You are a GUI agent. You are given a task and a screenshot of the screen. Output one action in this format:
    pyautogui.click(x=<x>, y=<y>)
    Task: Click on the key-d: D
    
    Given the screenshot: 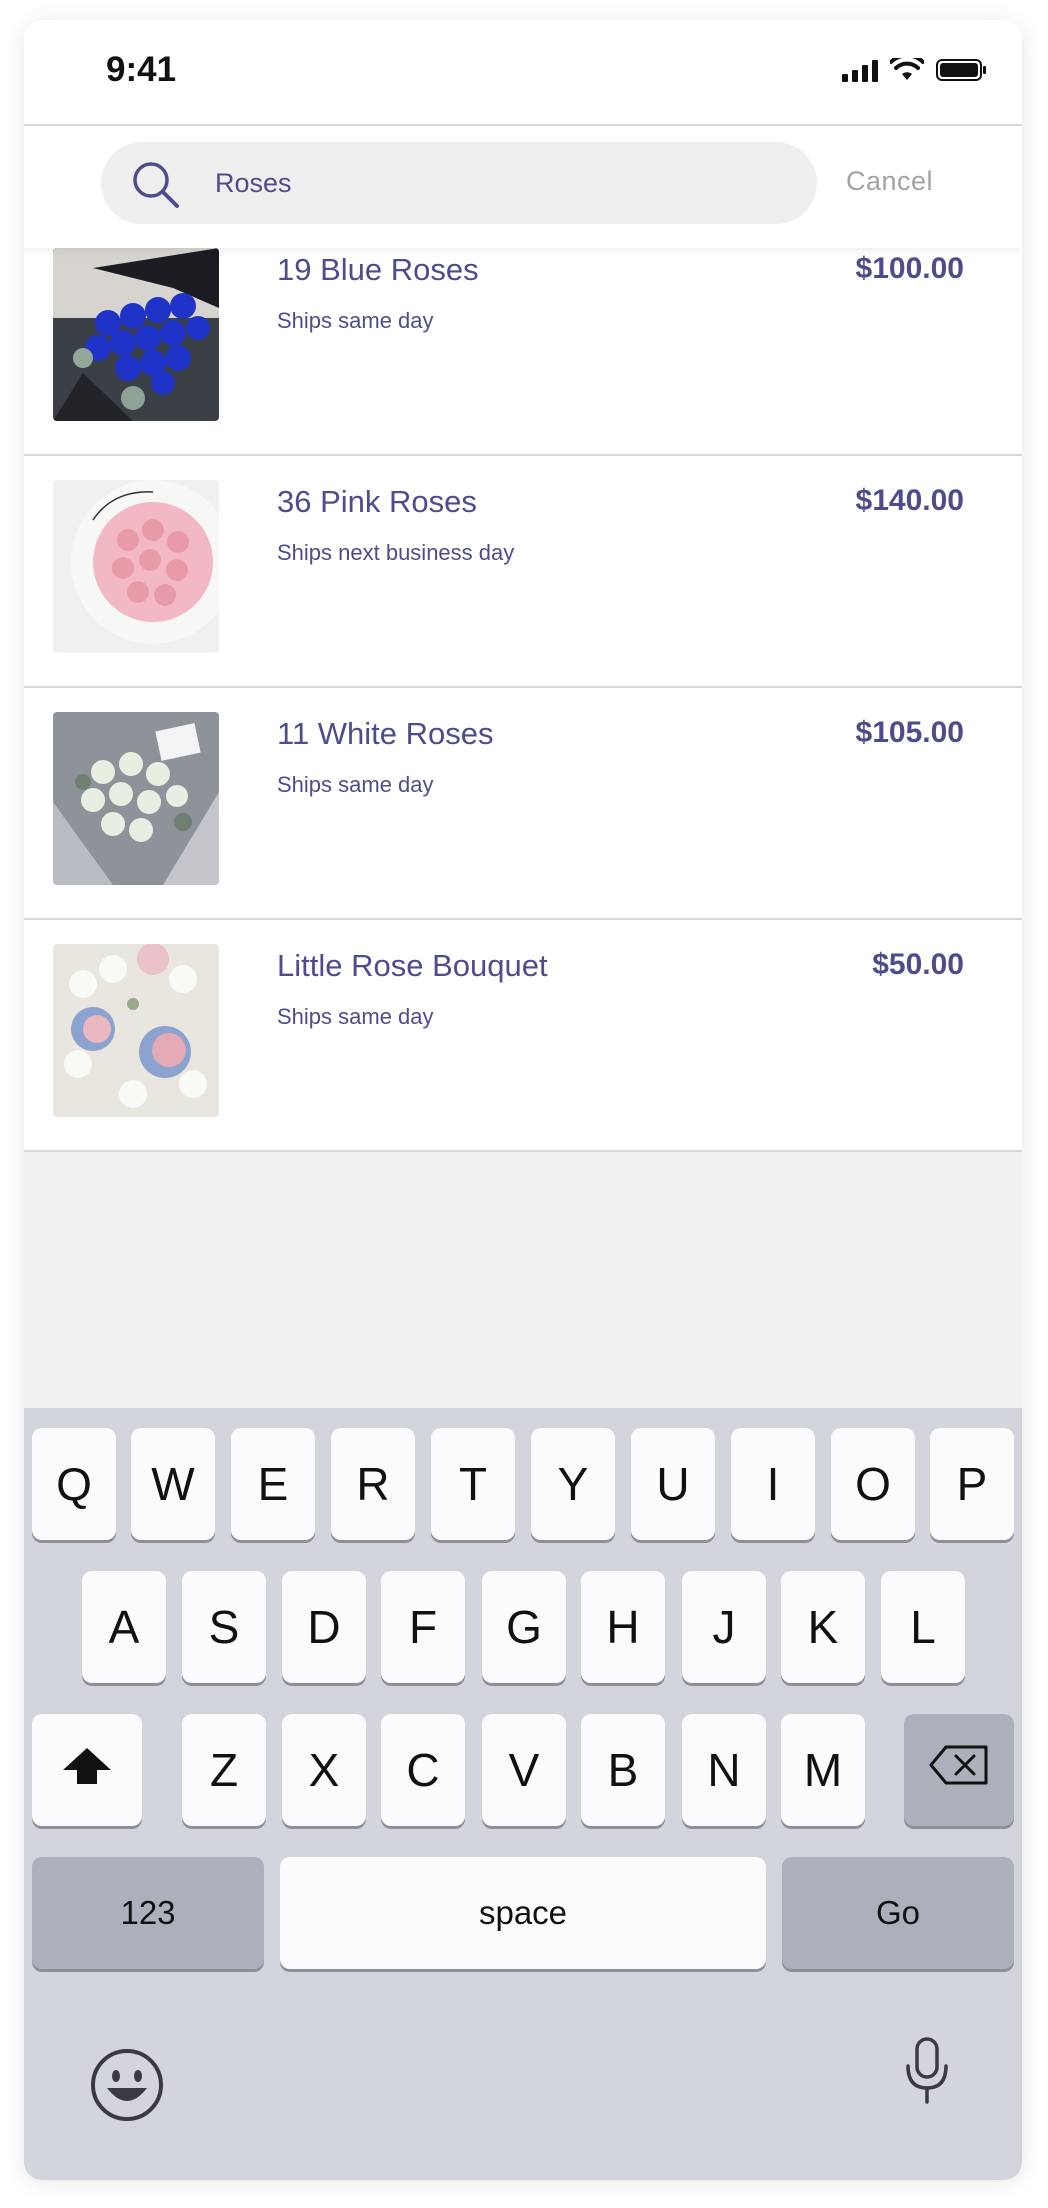 What is the action you would take?
    pyautogui.click(x=324, y=1627)
    